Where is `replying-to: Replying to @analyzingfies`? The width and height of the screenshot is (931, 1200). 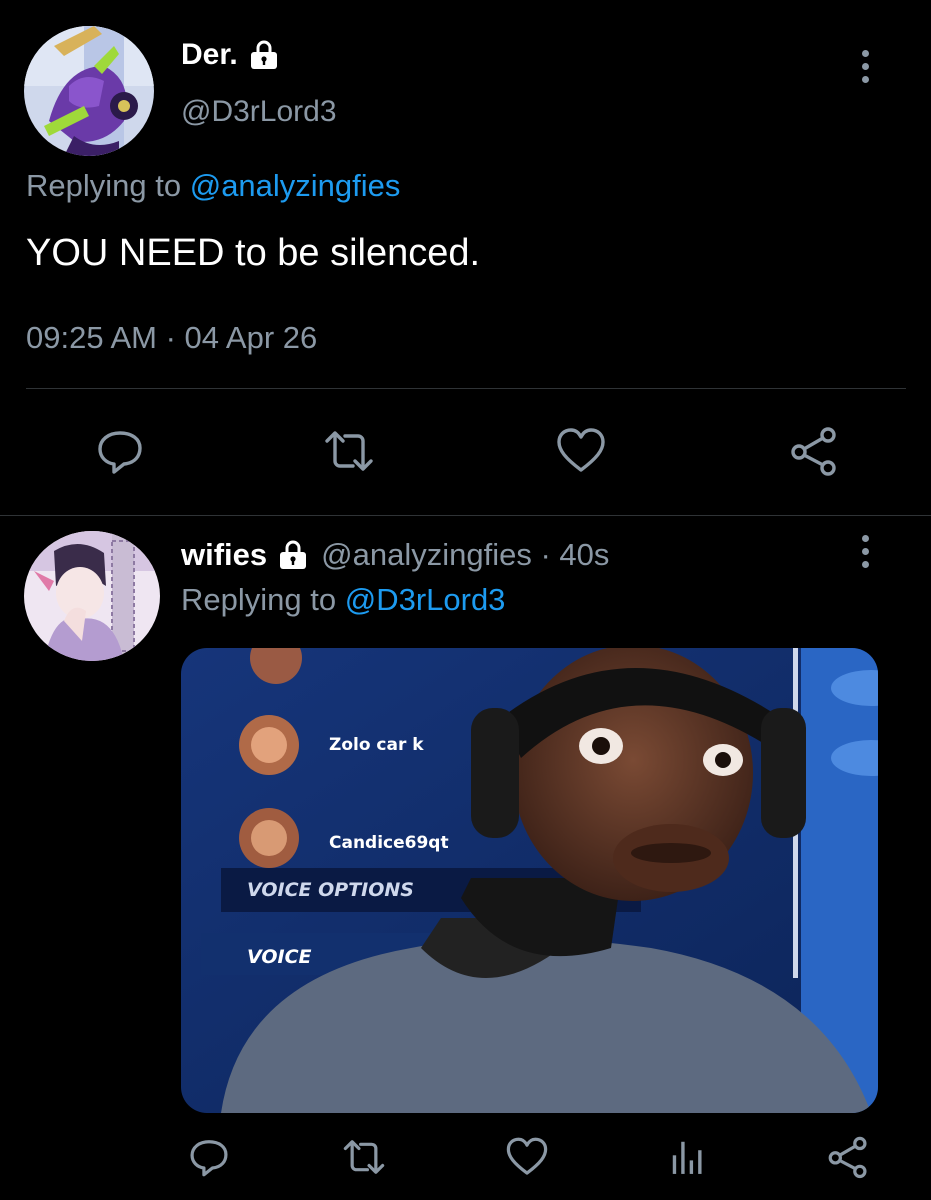 replying-to: Replying to @analyzingfies is located at coordinates (213, 186).